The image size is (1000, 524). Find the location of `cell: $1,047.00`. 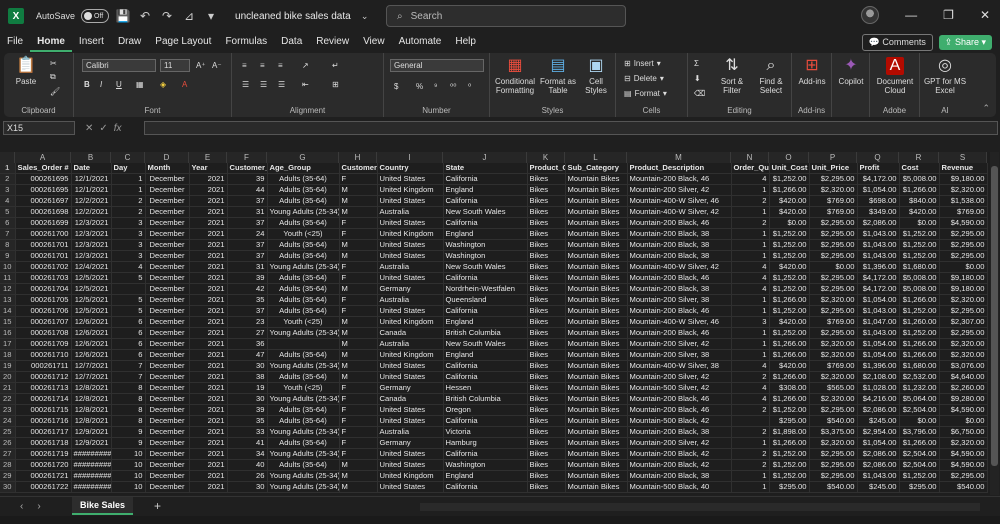

cell: $1,047.00 is located at coordinates (878, 322).